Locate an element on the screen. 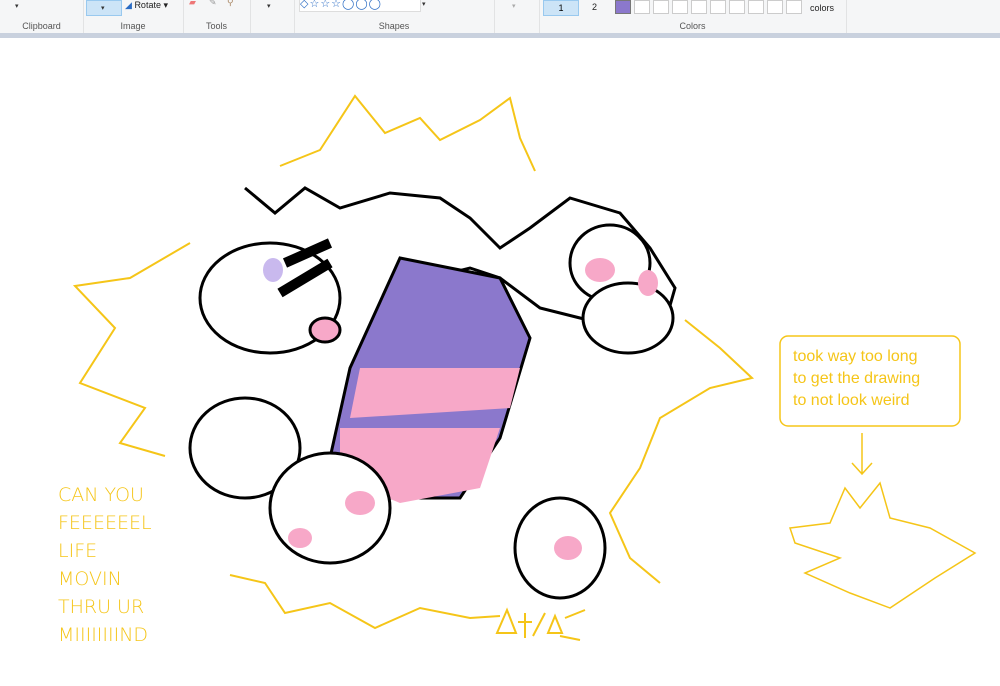 The width and height of the screenshot is (1000, 686). image-label: Image is located at coordinates (133, 26).